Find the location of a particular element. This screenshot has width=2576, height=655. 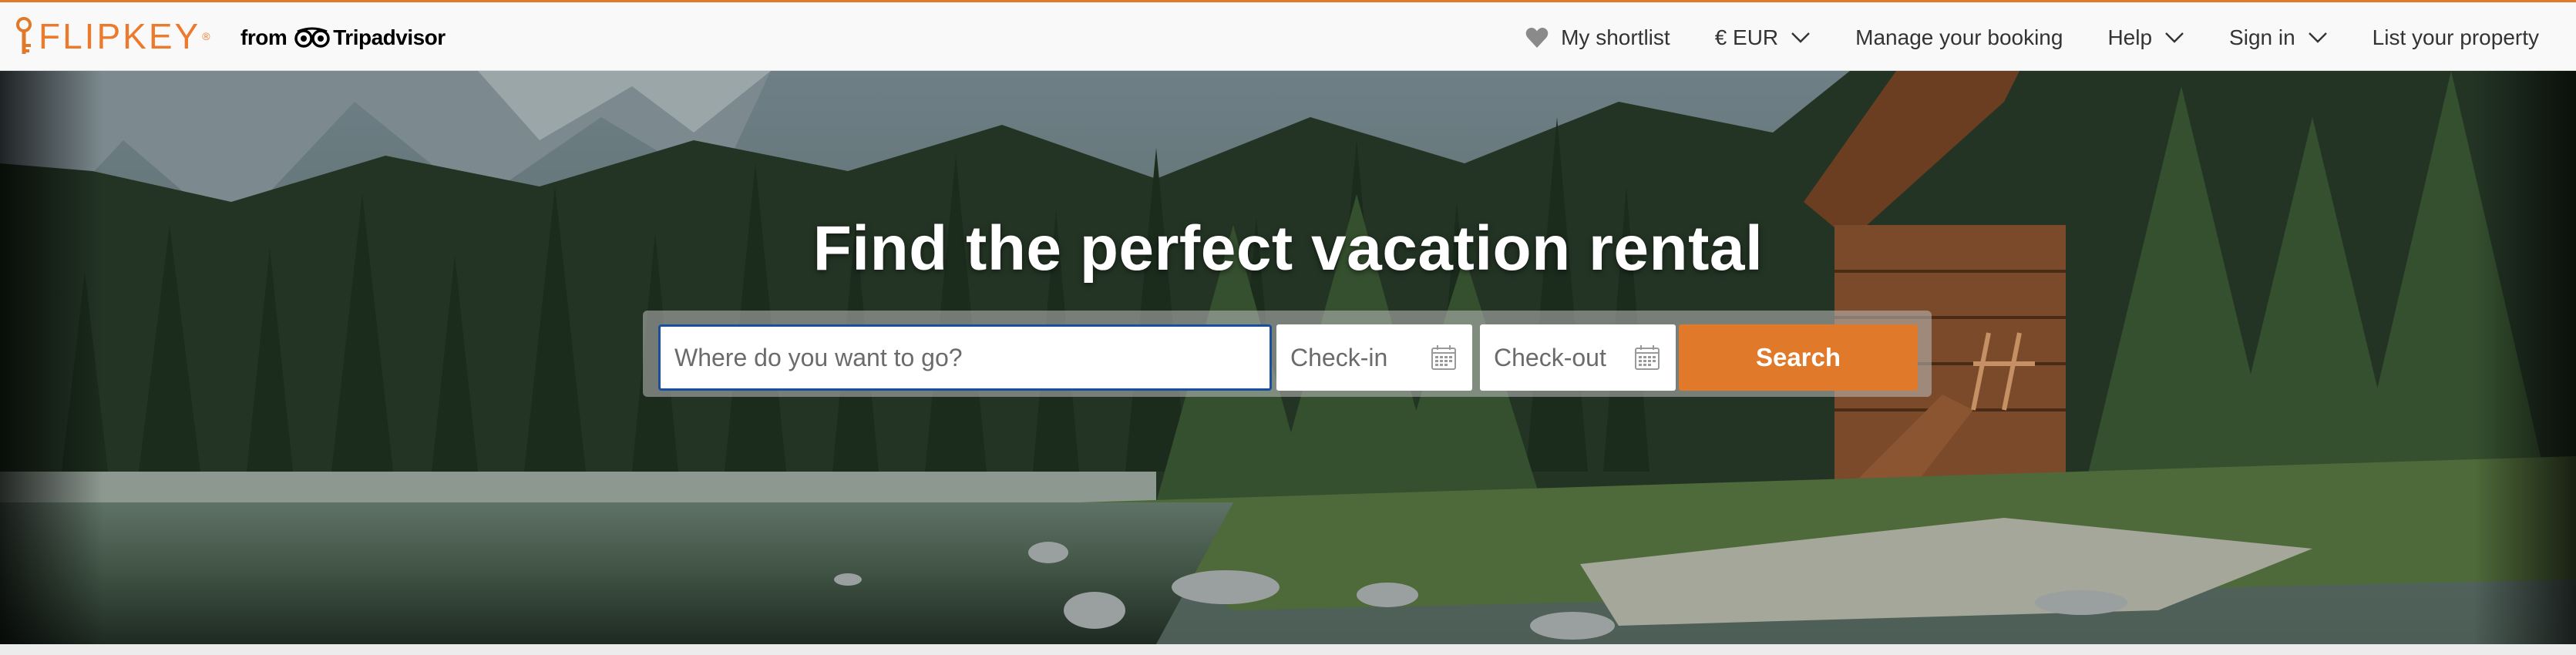

nav-sign-in-label: Sign in is located at coordinates (2262, 37).